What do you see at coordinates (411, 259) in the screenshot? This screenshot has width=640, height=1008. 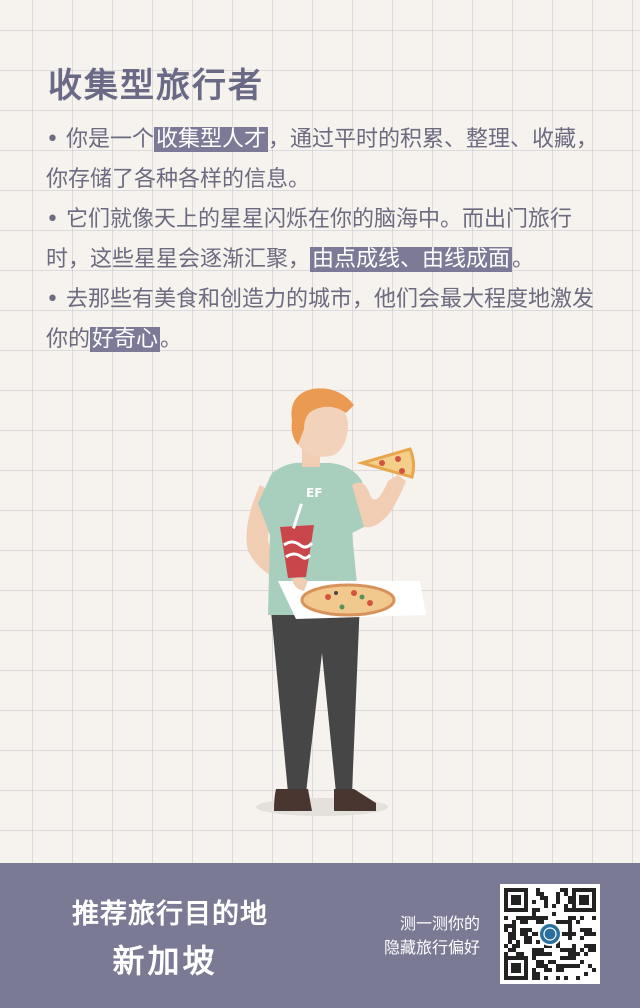 I see `highlight-text: 由点成线、由线成面` at bounding box center [411, 259].